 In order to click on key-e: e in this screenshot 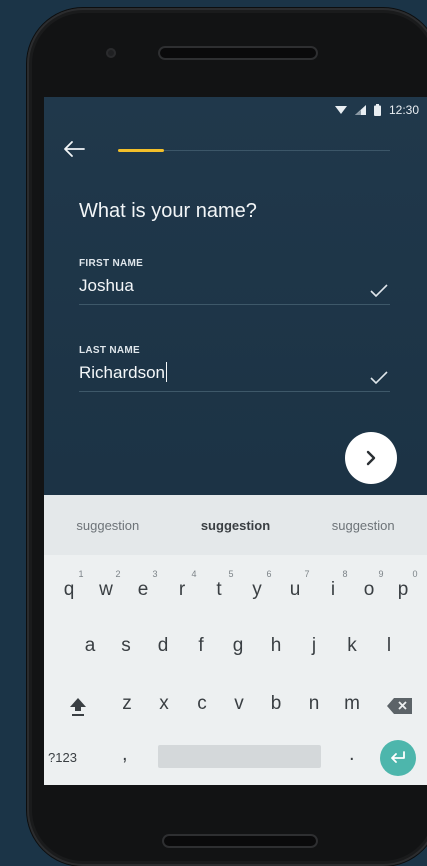, I will do `click(143, 590)`.